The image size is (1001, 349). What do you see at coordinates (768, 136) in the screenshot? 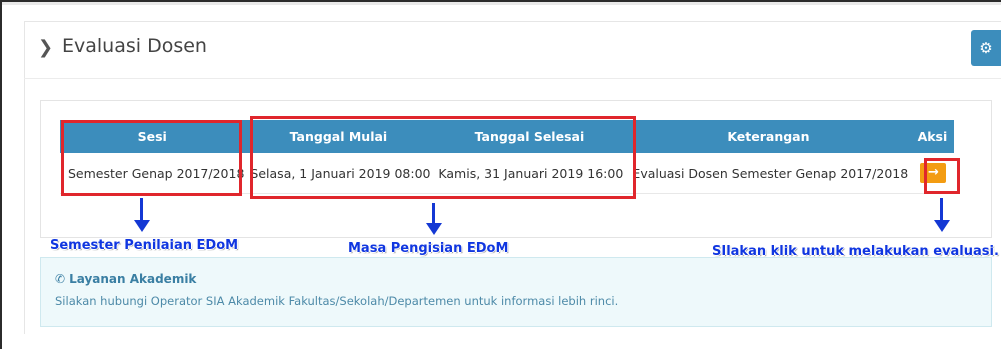
I see `column-header-keterangan: Keterangan` at bounding box center [768, 136].